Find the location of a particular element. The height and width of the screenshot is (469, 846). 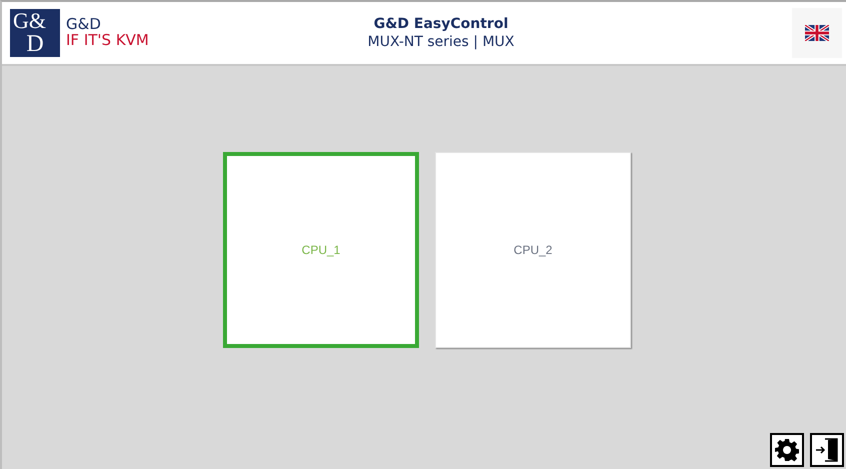

logout-button is located at coordinates (827, 450).